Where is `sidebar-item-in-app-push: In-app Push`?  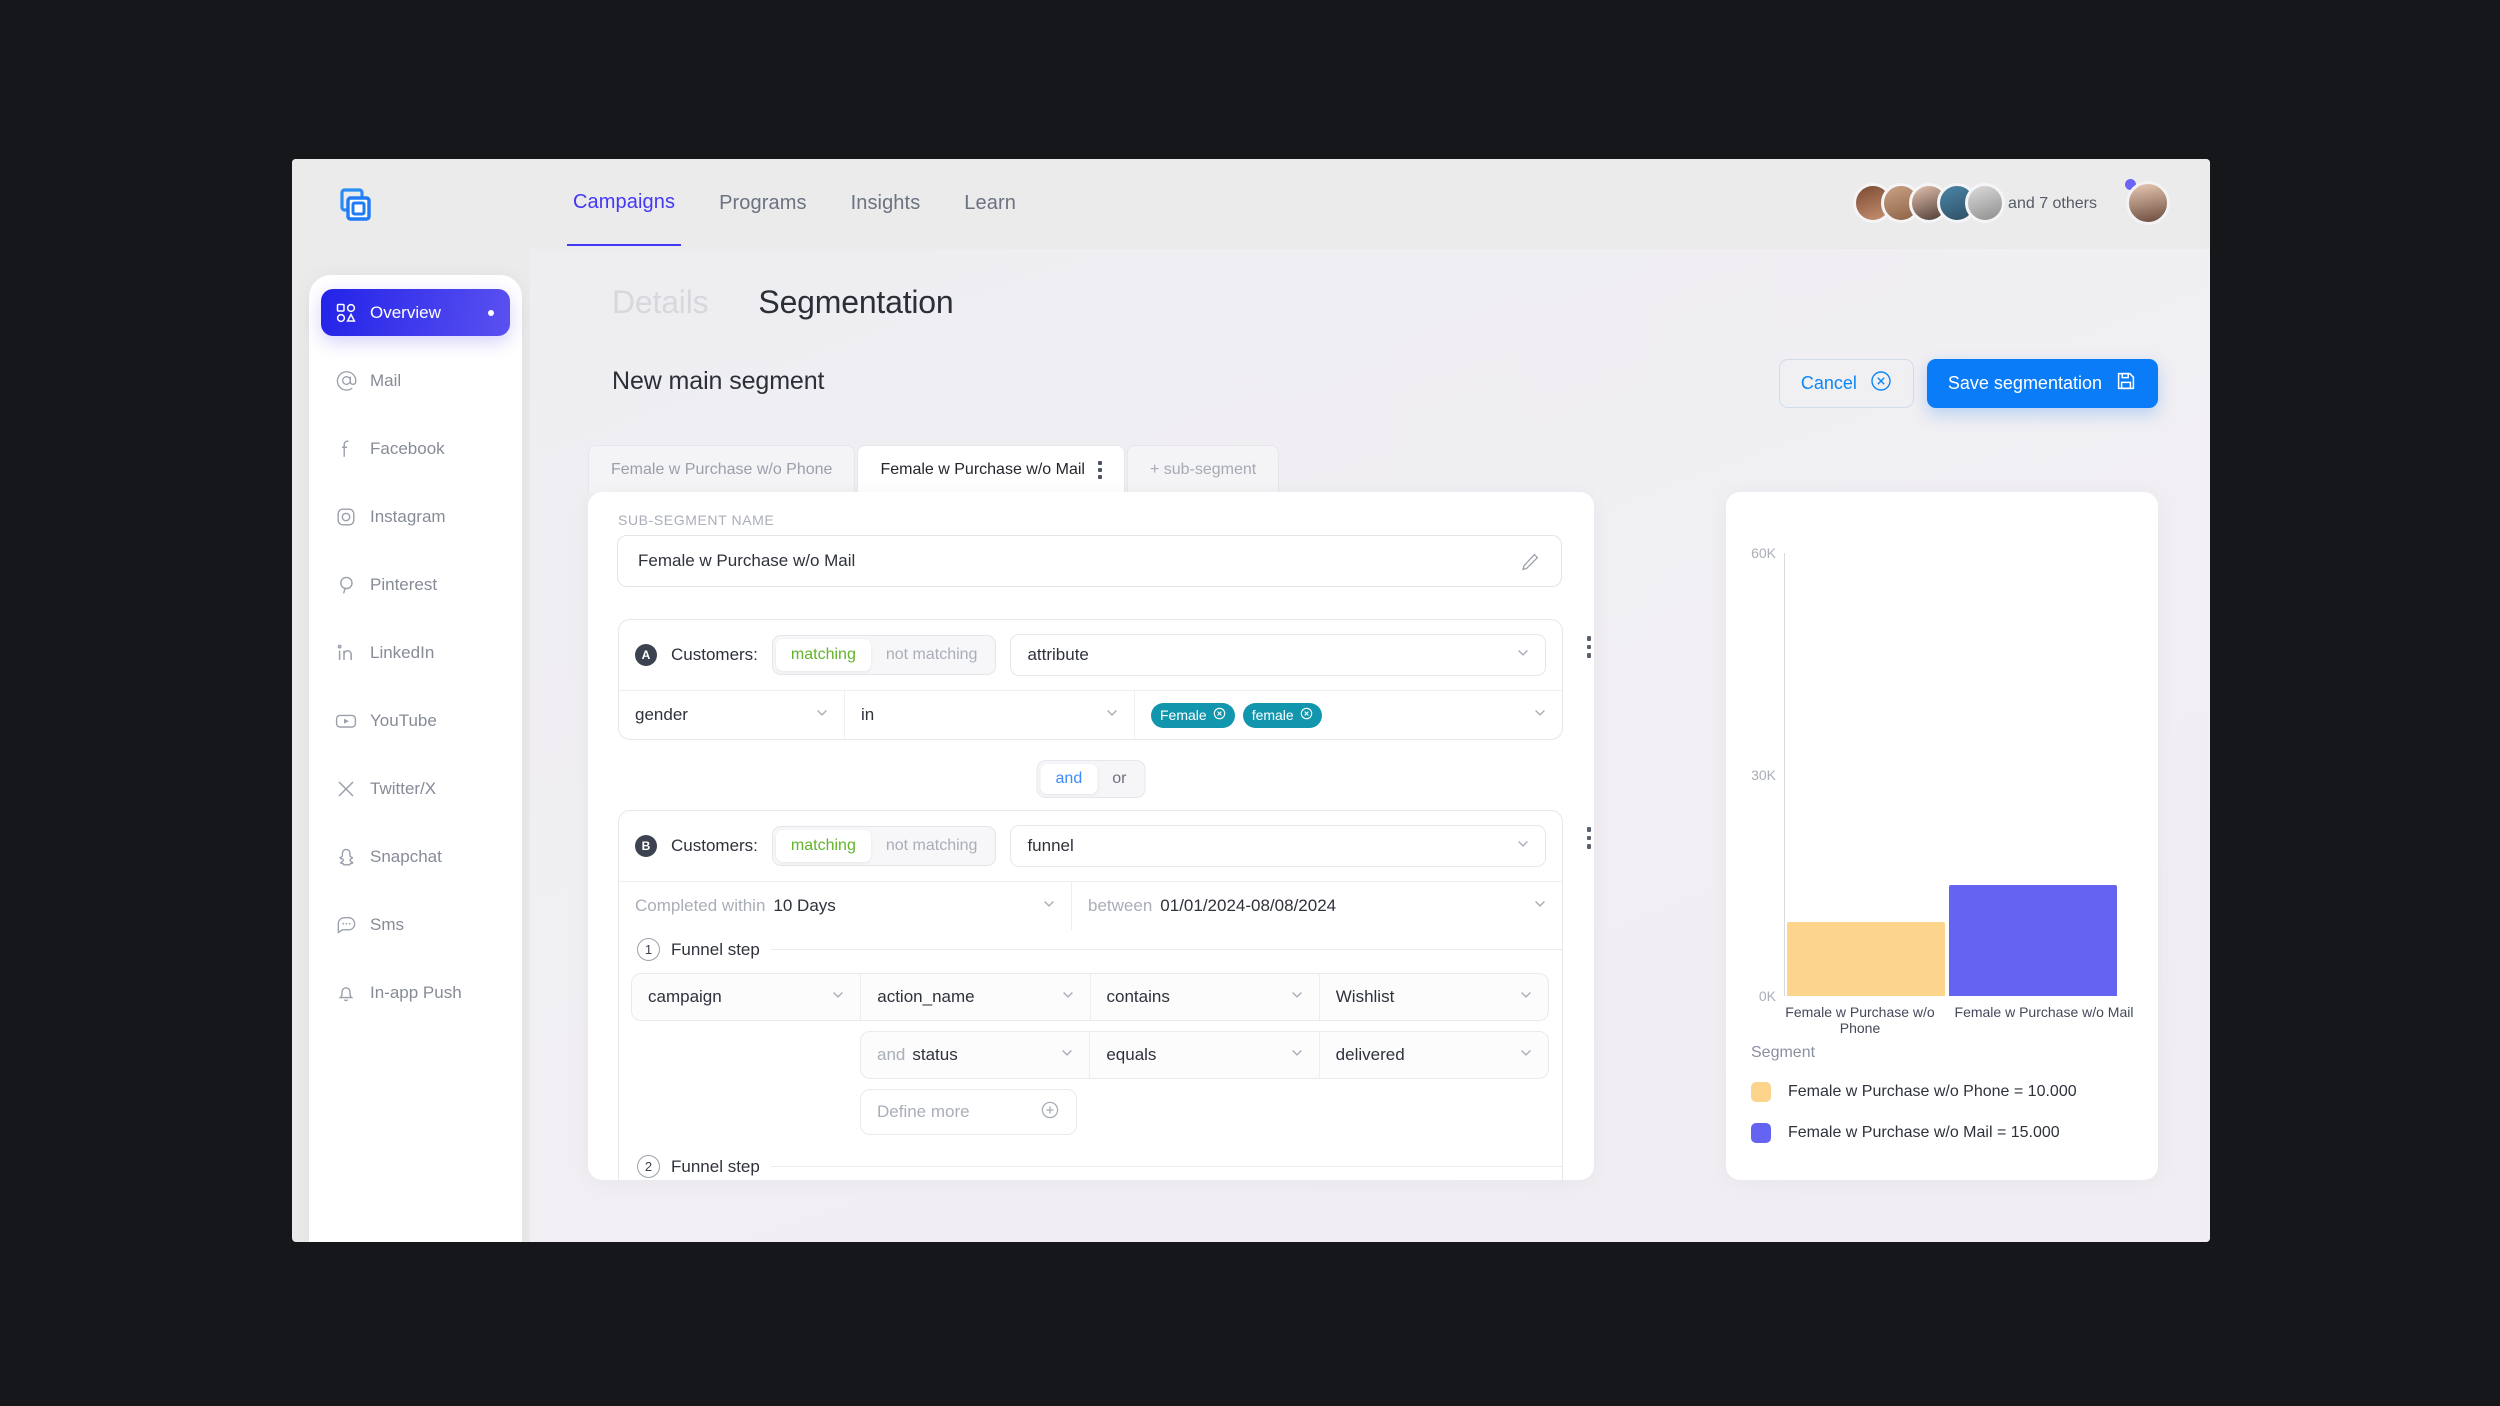 sidebar-item-in-app-push: In-app Push is located at coordinates (415, 992).